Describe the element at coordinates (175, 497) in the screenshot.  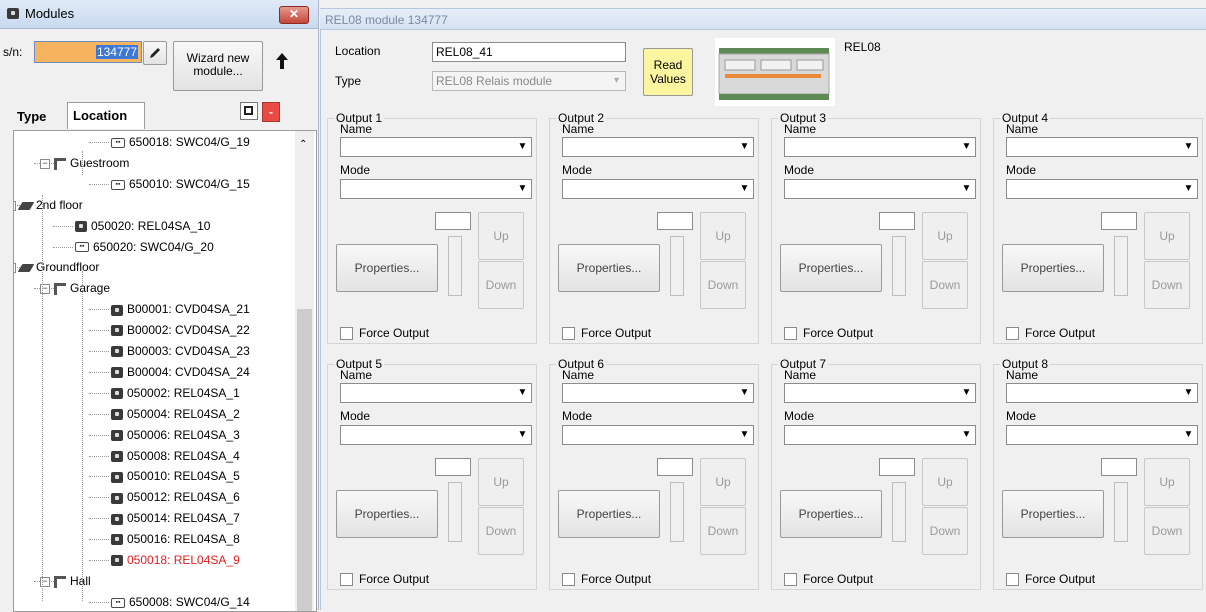
I see `tree-item: 050012: REL04SA_6` at that location.